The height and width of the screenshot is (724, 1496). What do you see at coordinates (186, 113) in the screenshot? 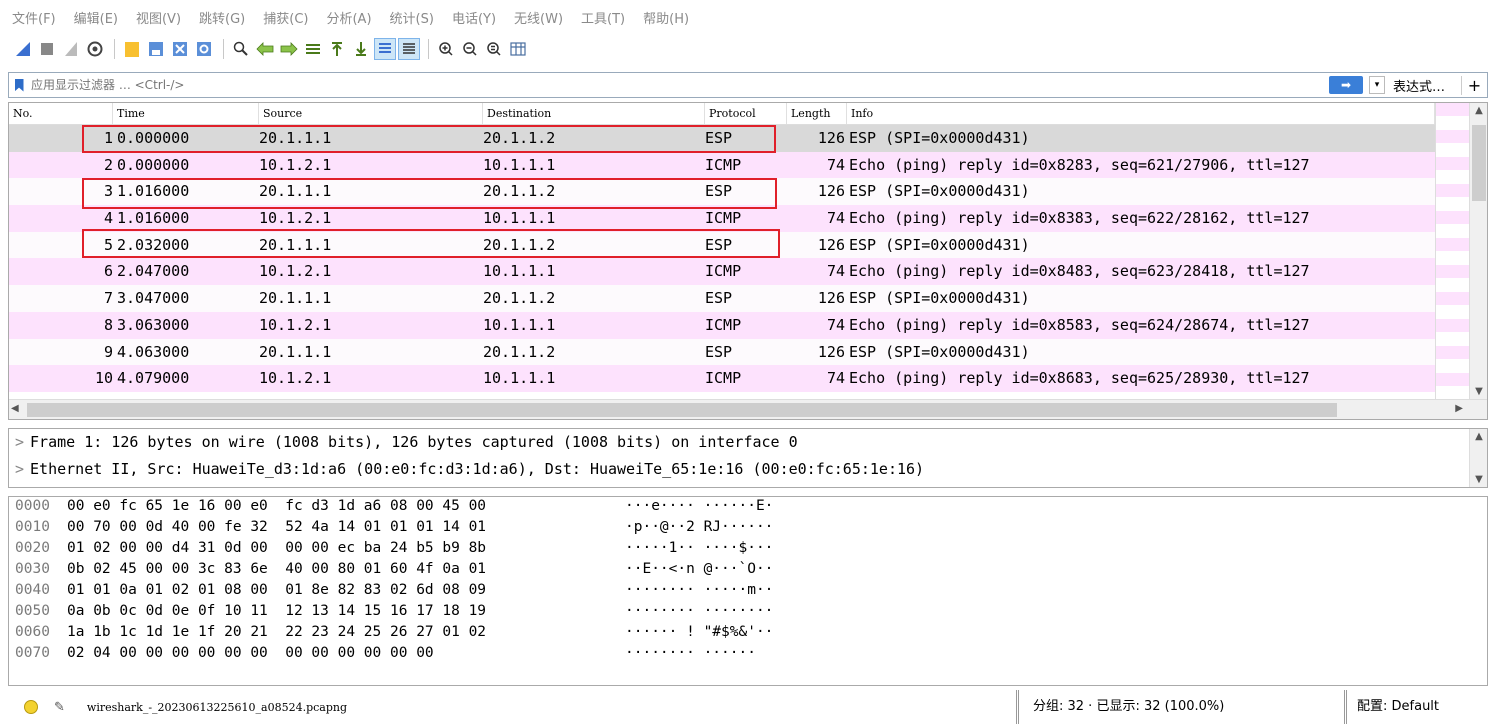
I see `column-header-time: Time` at bounding box center [186, 113].